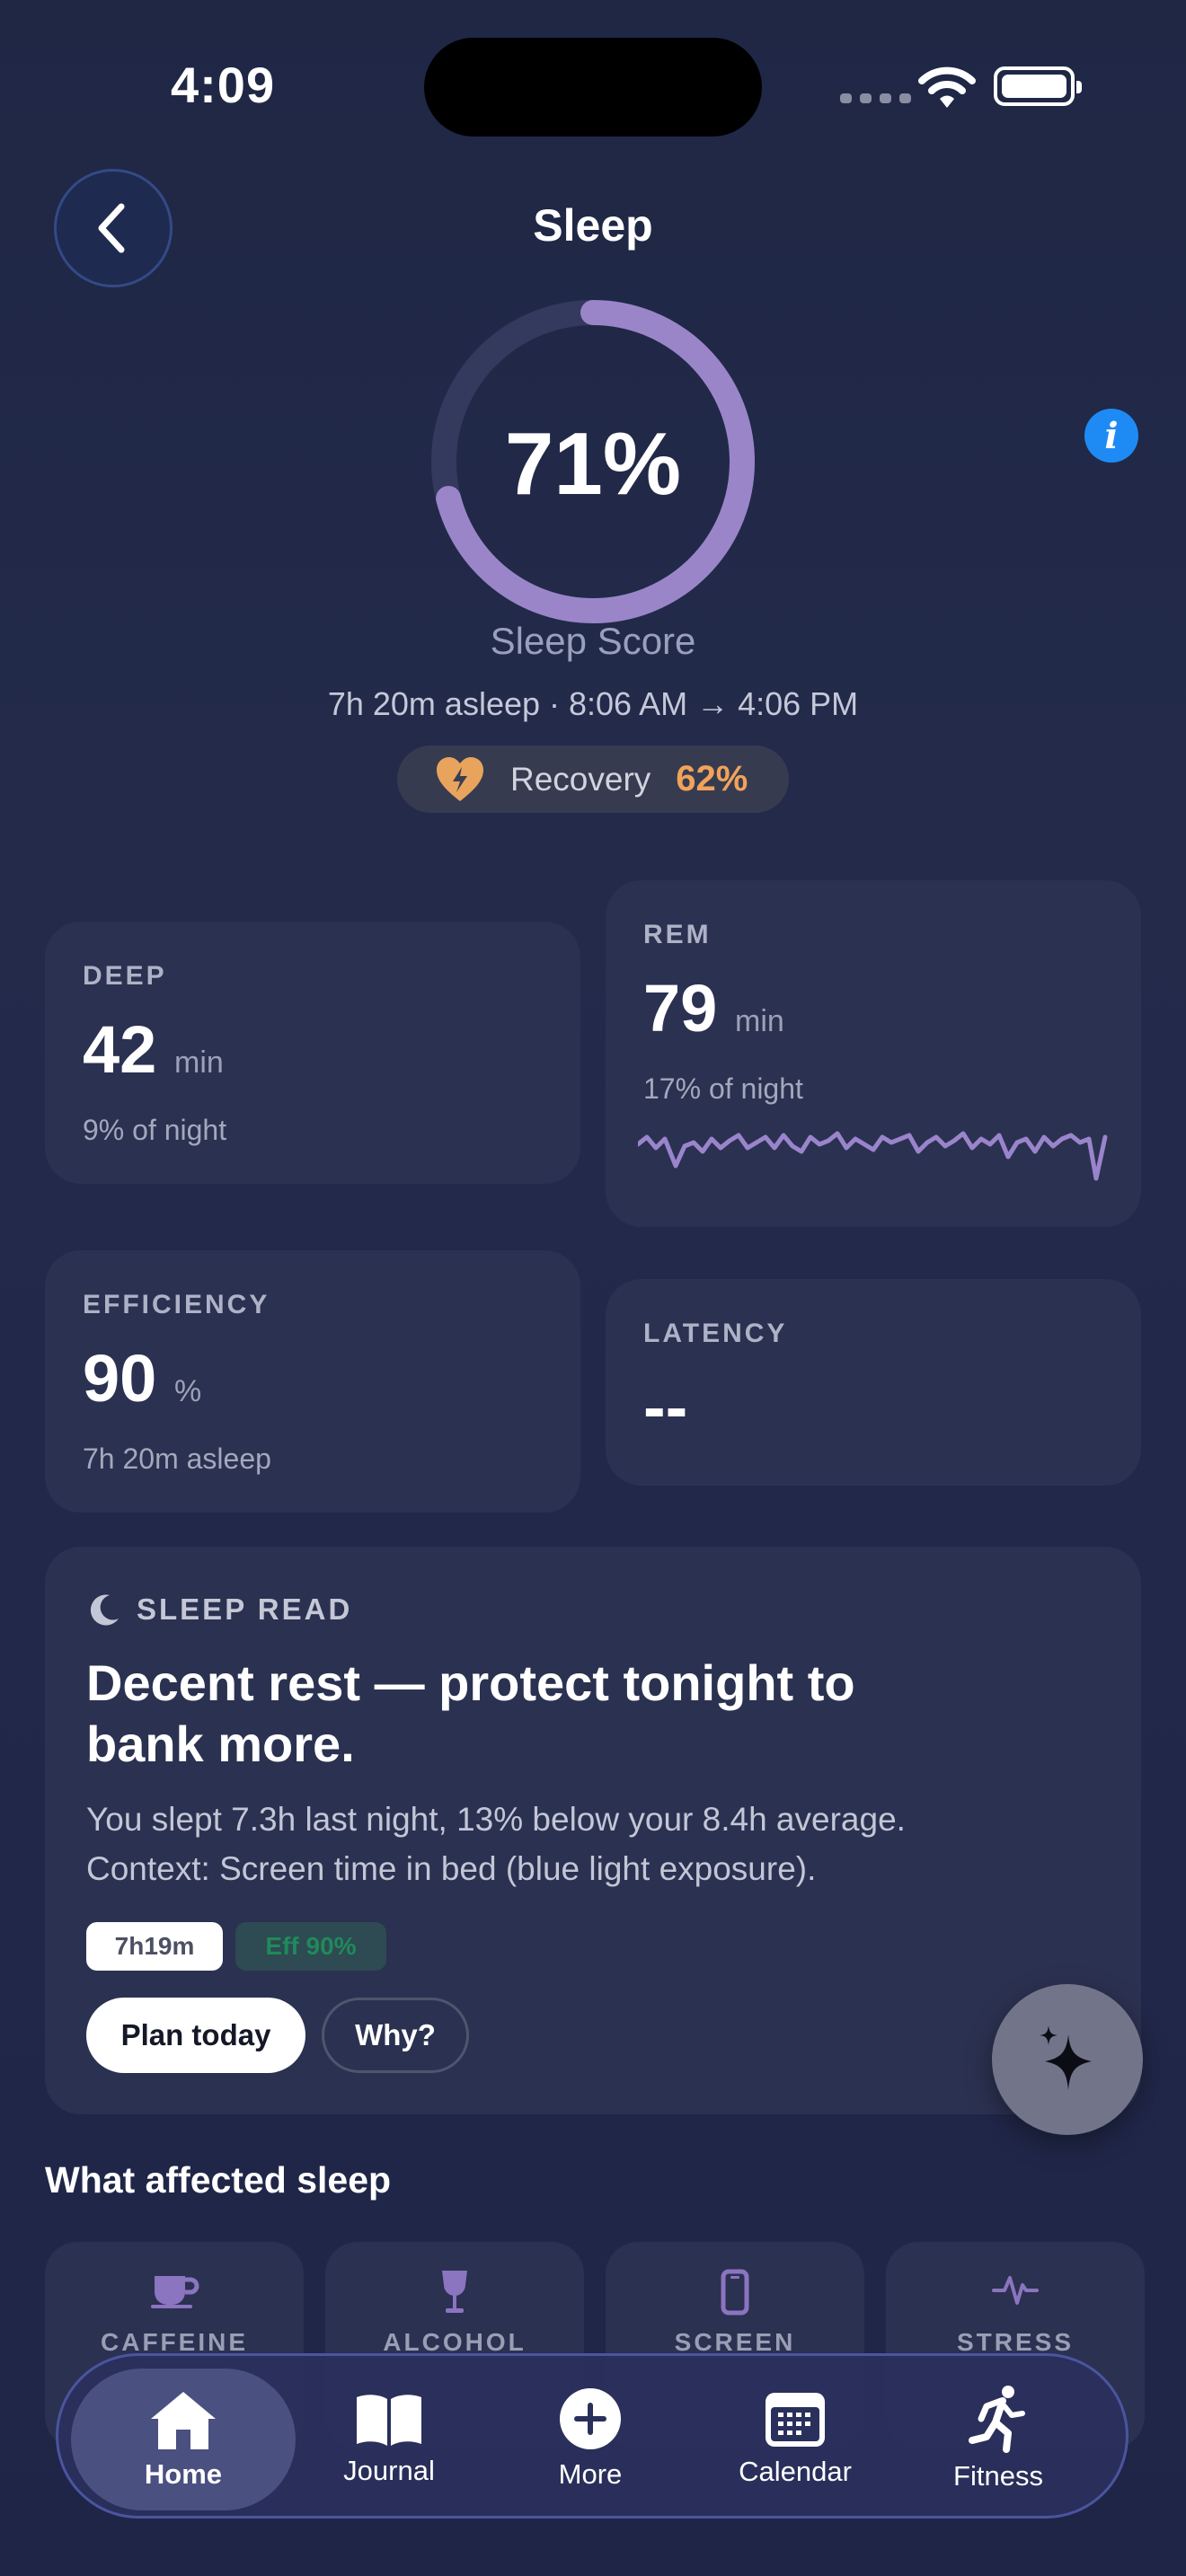 The height and width of the screenshot is (2576, 1186). What do you see at coordinates (593, 641) in the screenshot?
I see `sleep-score-label: Sleep Score` at bounding box center [593, 641].